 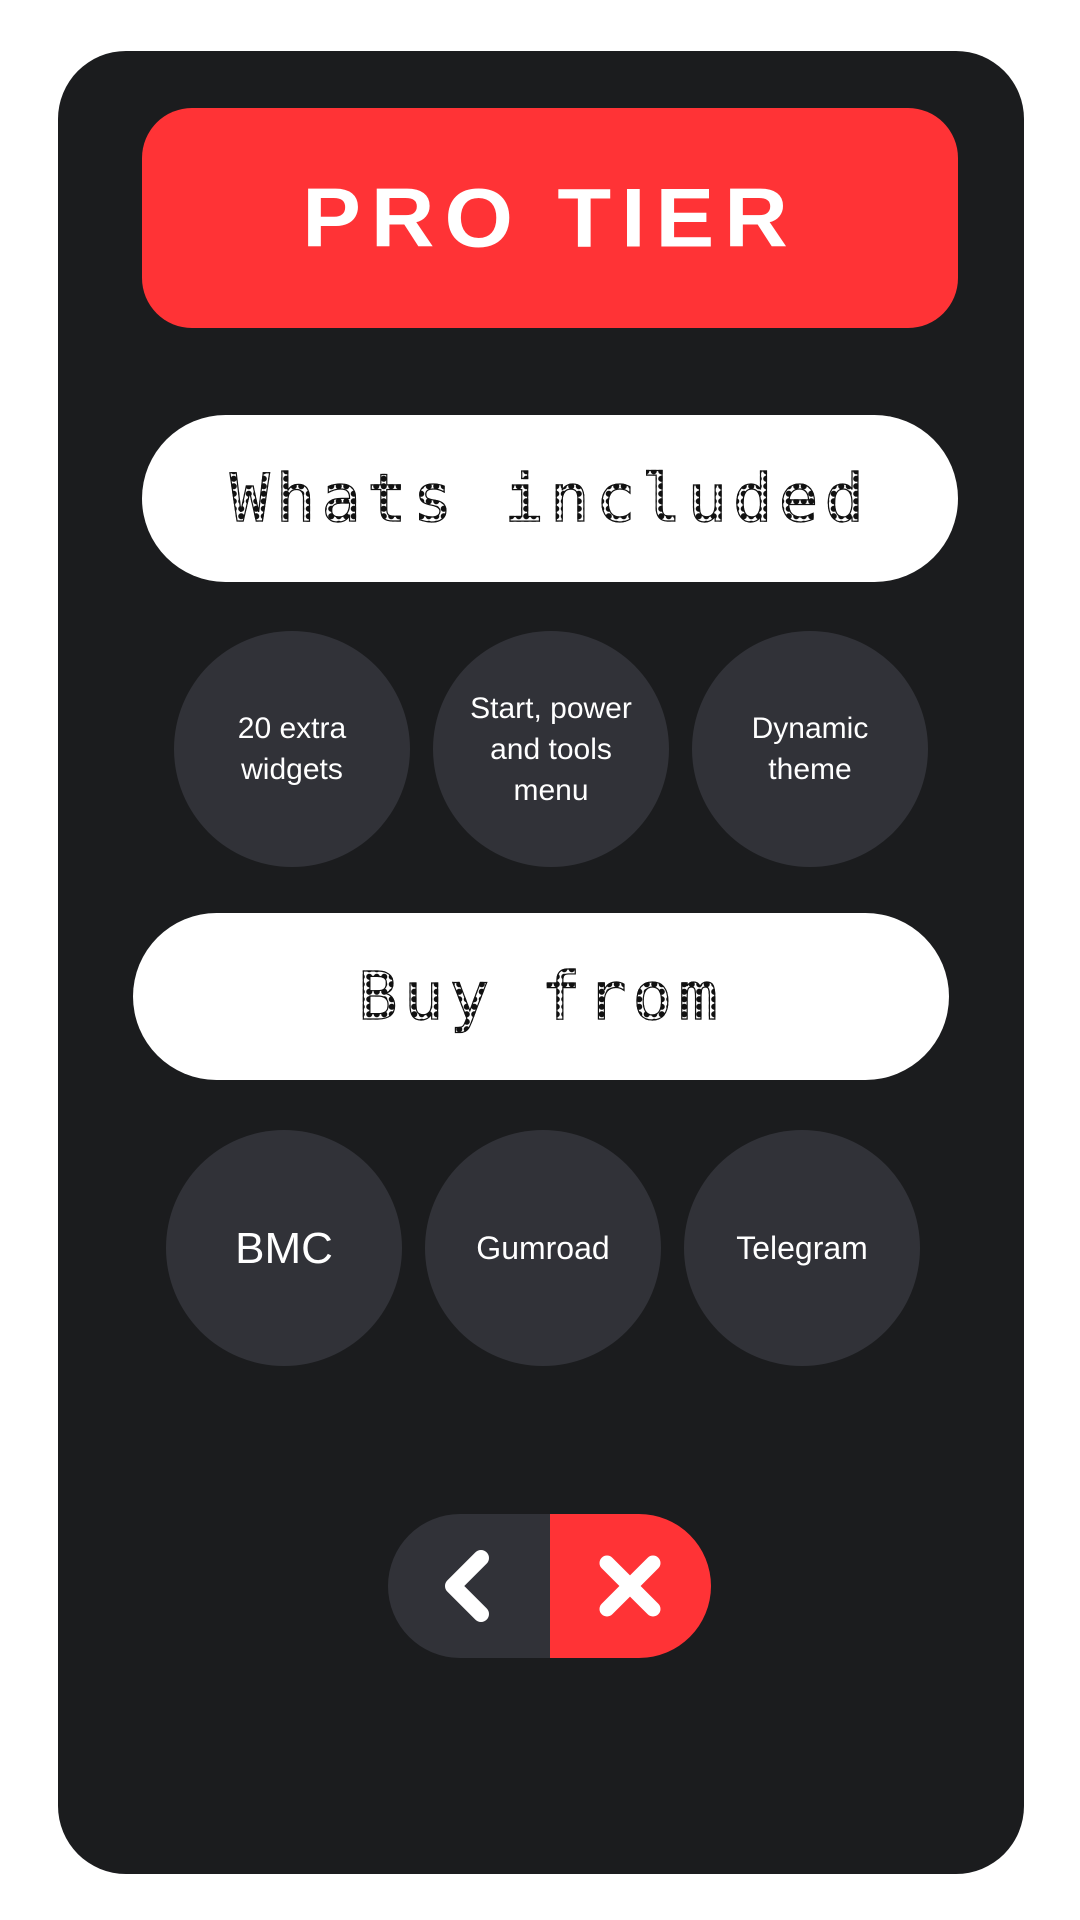 I want to click on nav-button-group, so click(x=549, y=1586).